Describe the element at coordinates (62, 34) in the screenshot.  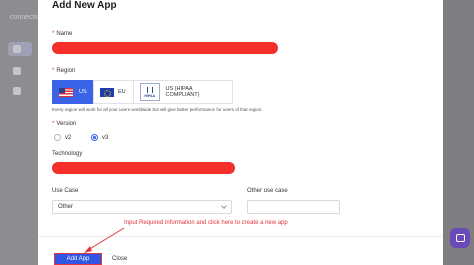
I see `name-label: * Name` at that location.